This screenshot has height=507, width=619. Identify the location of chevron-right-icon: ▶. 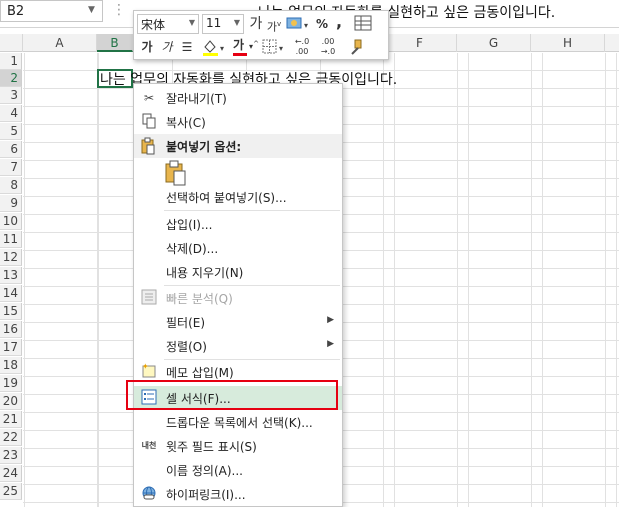
(330, 320).